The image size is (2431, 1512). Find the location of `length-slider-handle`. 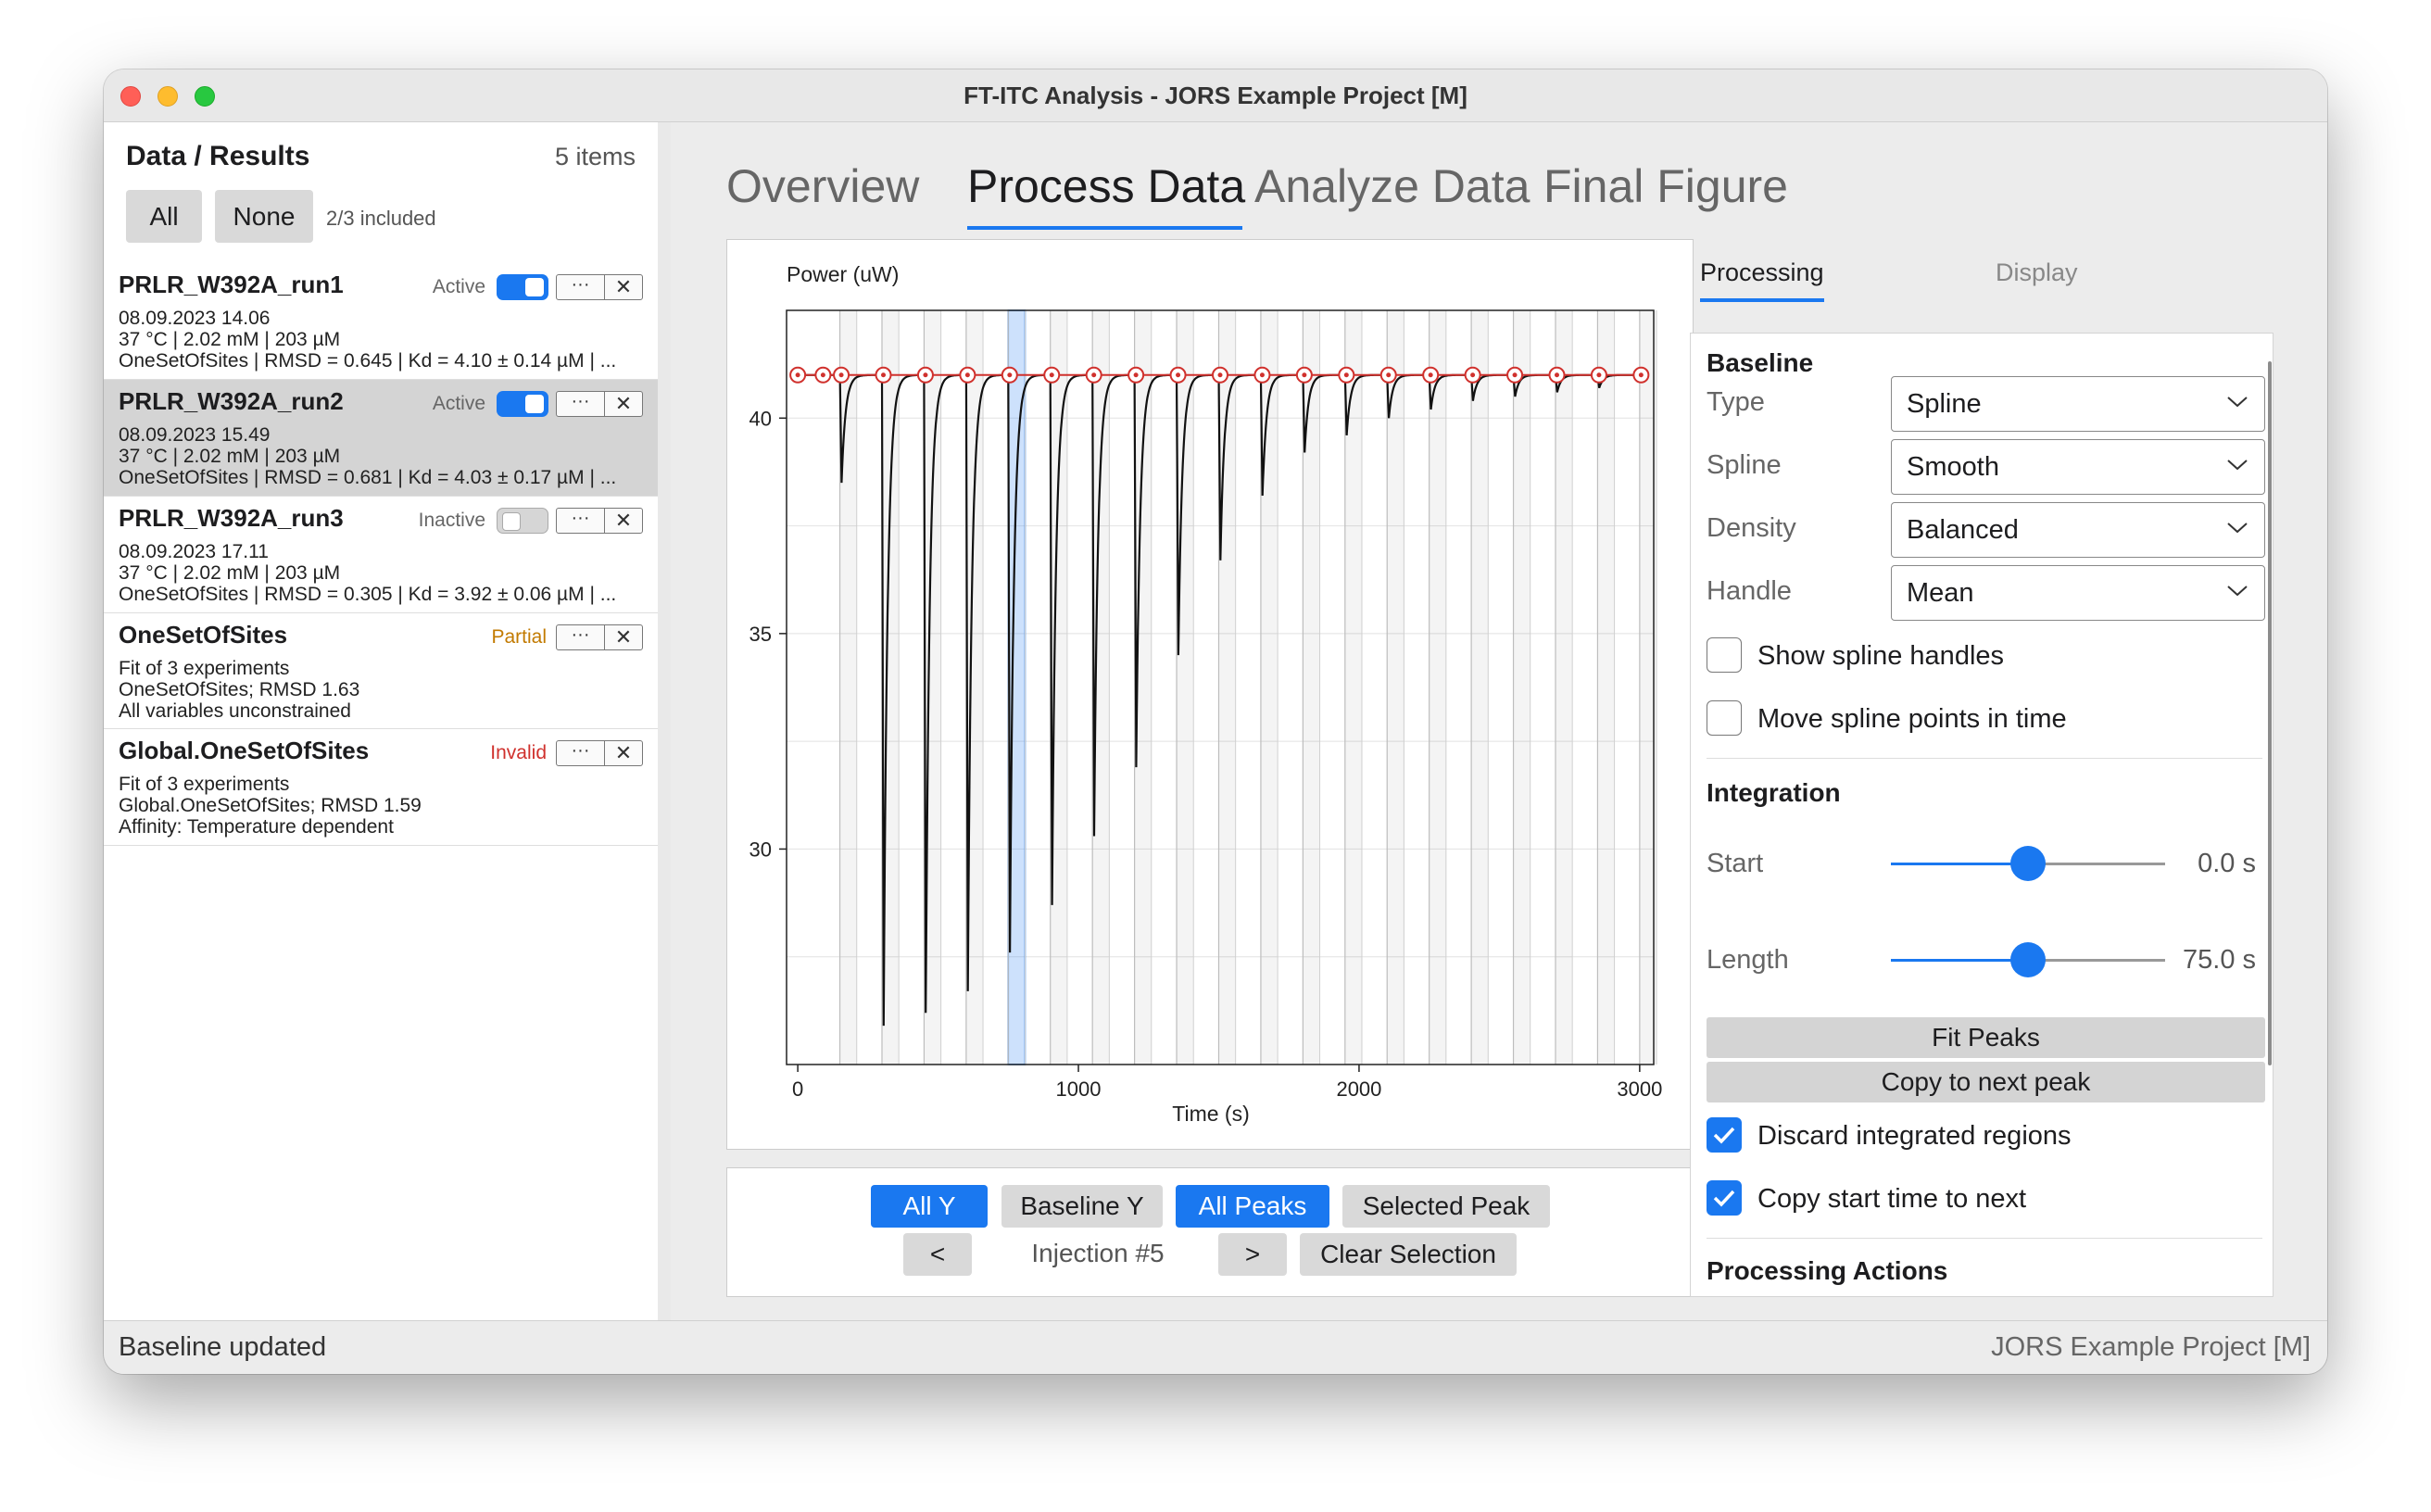

length-slider-handle is located at coordinates (2028, 959).